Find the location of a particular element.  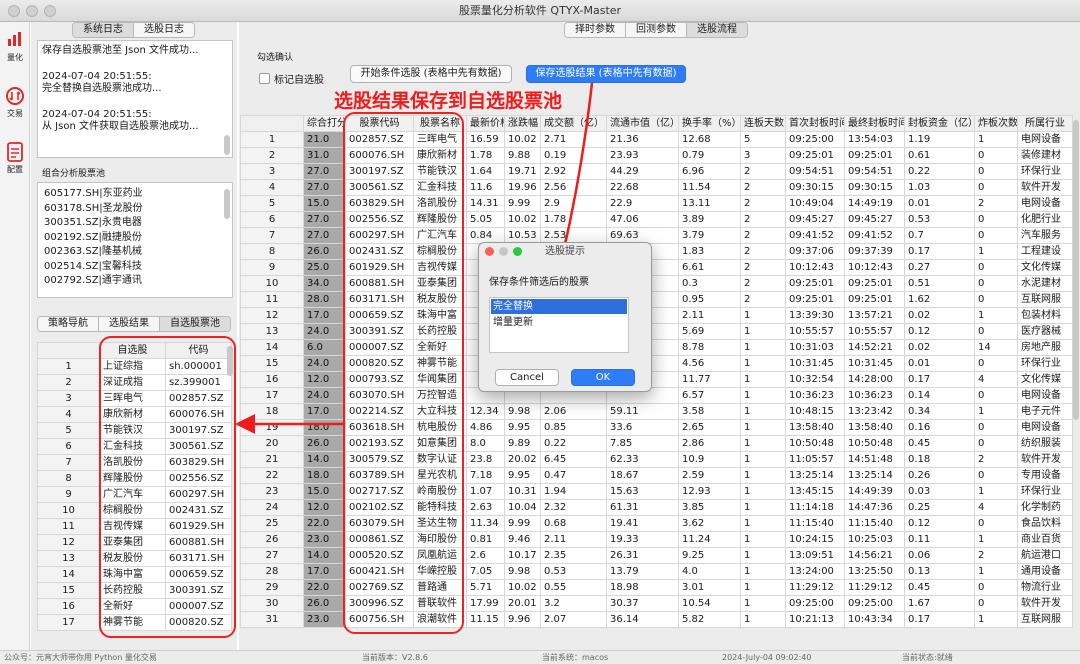

option-full-replace: 完全替换 is located at coordinates (559, 306).